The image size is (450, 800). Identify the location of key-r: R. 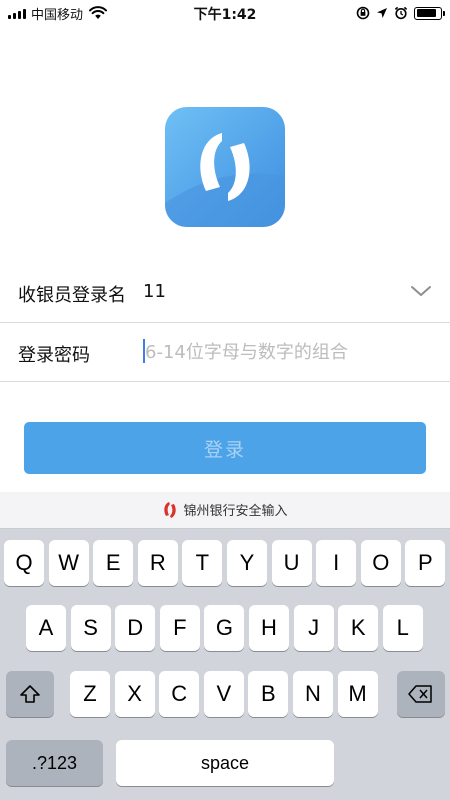
(157, 563).